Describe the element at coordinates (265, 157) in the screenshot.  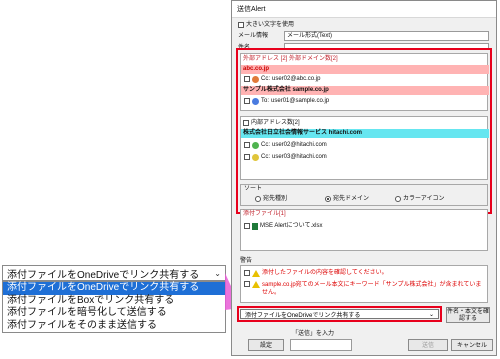
I see `internal-row-2-prefix: Cc:` at that location.